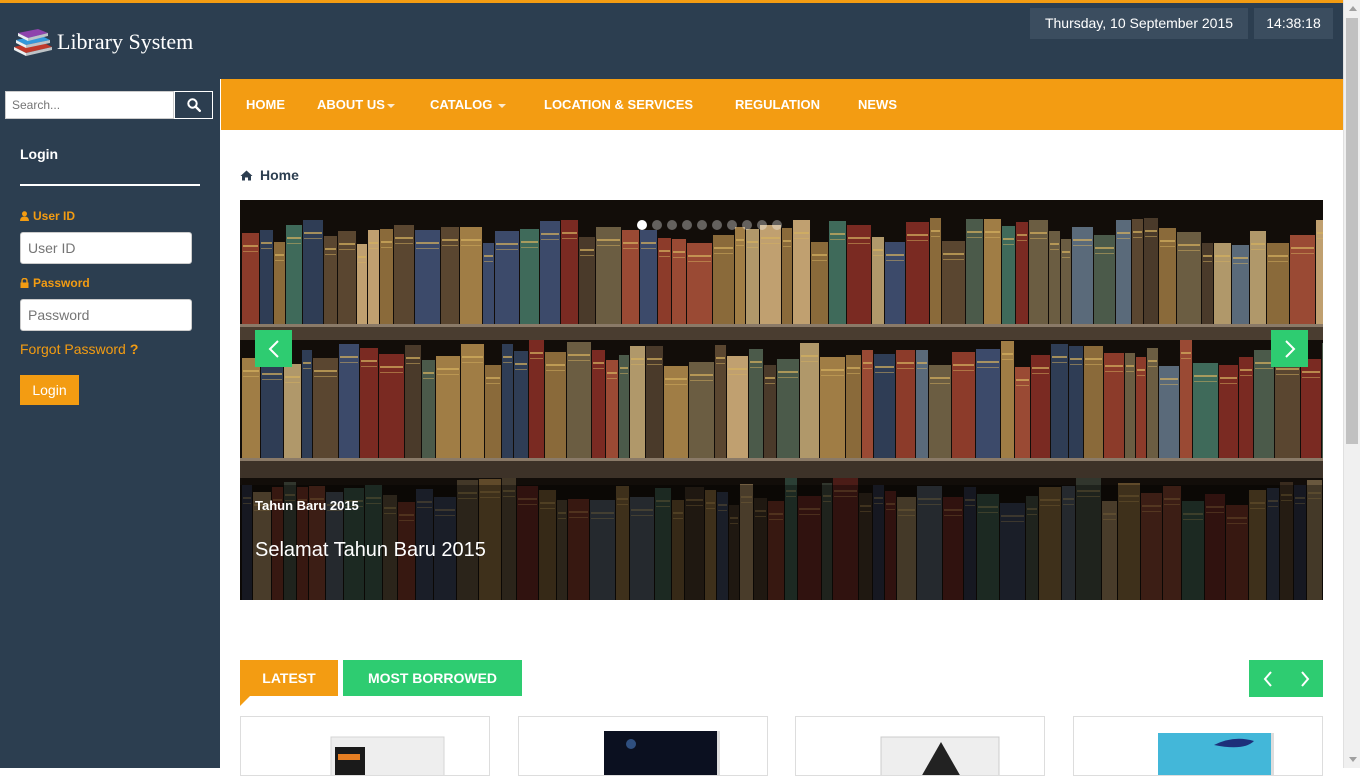 Image resolution: width=1360 pixels, height=776 pixels. What do you see at coordinates (1139, 23) in the screenshot?
I see `date-display: Thursday, 10 September 2015` at bounding box center [1139, 23].